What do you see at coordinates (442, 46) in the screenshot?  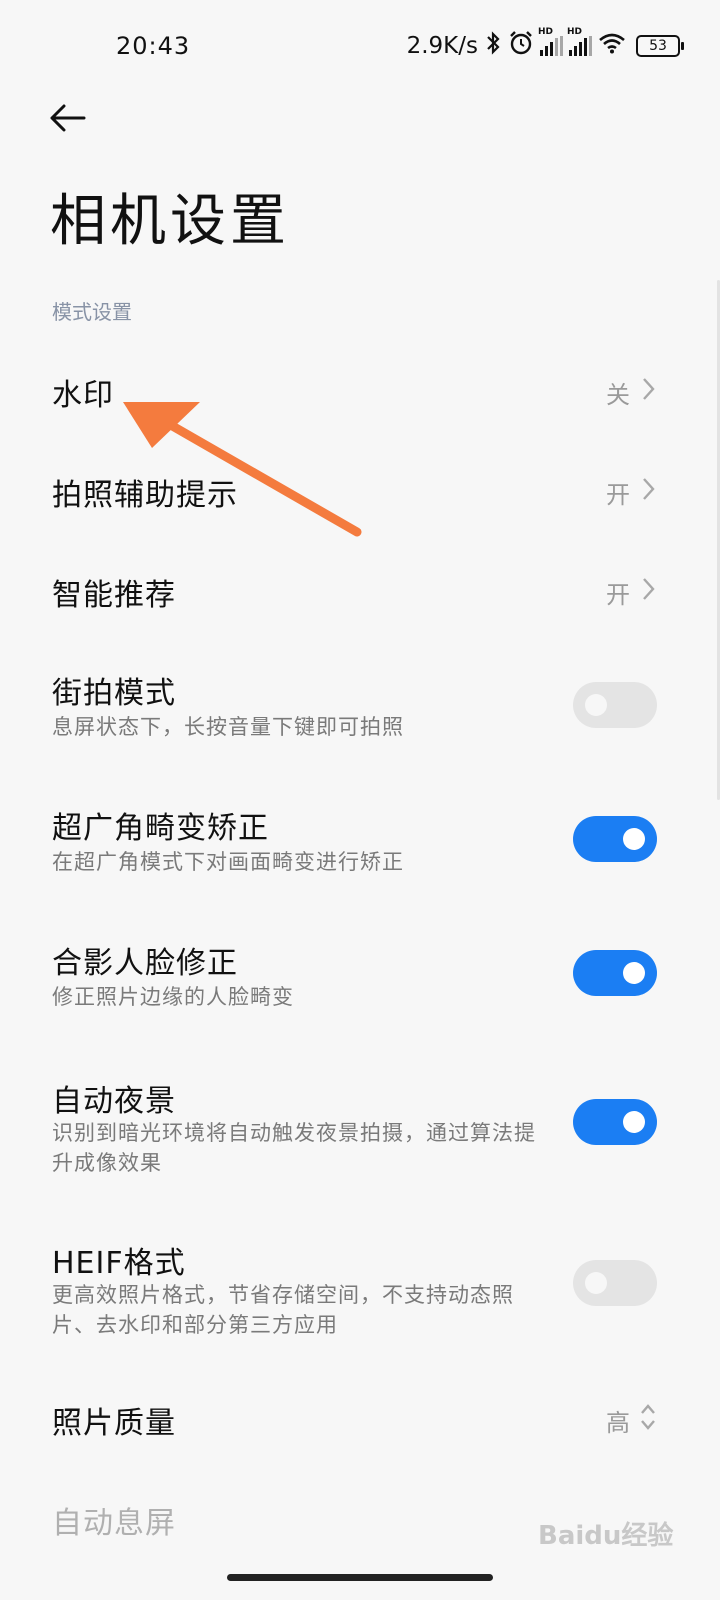 I see `net-speed: 2.9K/s` at bounding box center [442, 46].